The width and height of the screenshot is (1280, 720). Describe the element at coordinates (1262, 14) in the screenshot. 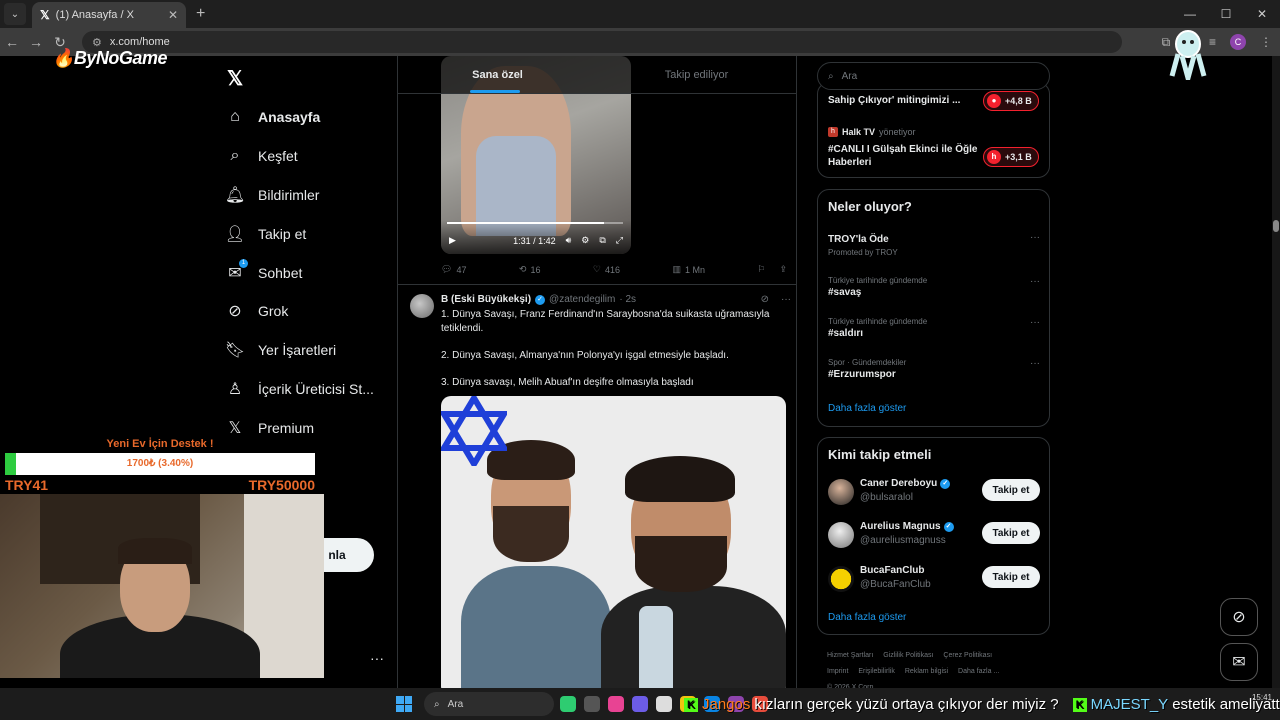

I see `close-window-button: ✕` at that location.